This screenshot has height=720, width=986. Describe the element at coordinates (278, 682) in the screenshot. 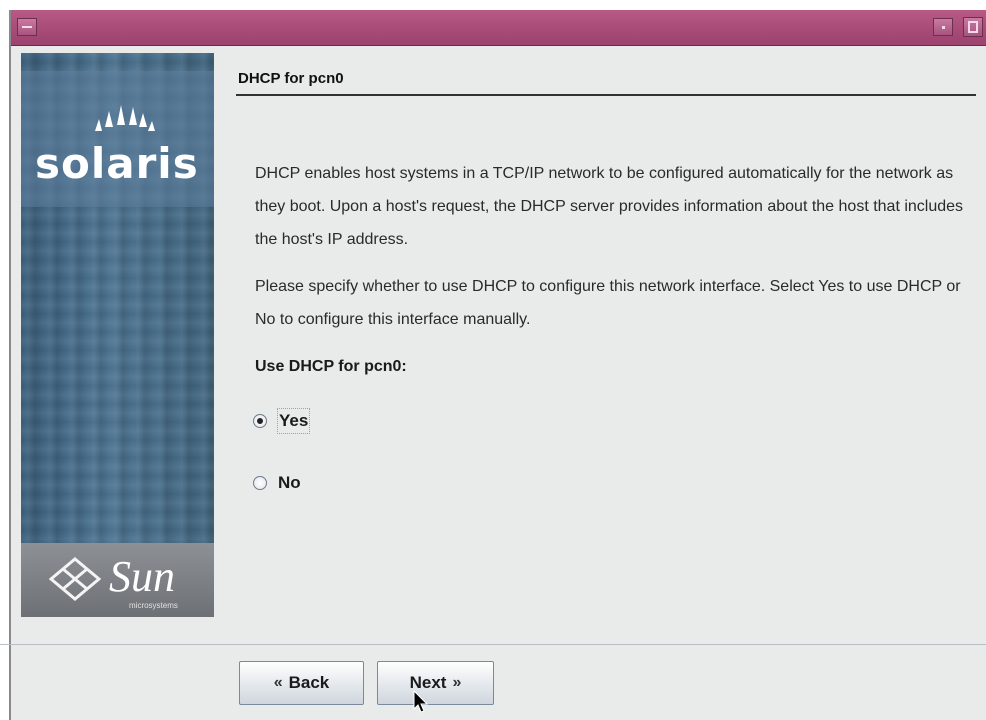

I see `double-chevron-left-icon: «` at that location.